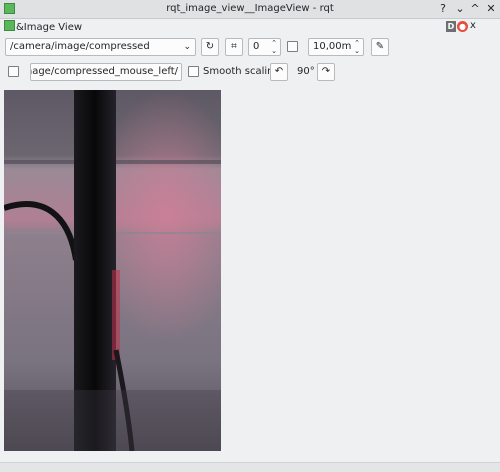 The image size is (500, 472). Describe the element at coordinates (475, 9) in the screenshot. I see `maximize-button: ^` at that location.